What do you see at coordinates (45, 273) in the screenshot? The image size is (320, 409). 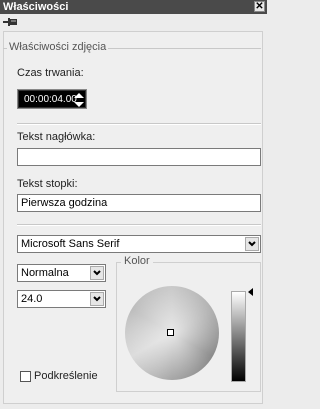 I see `font-style-value: Normalna` at bounding box center [45, 273].